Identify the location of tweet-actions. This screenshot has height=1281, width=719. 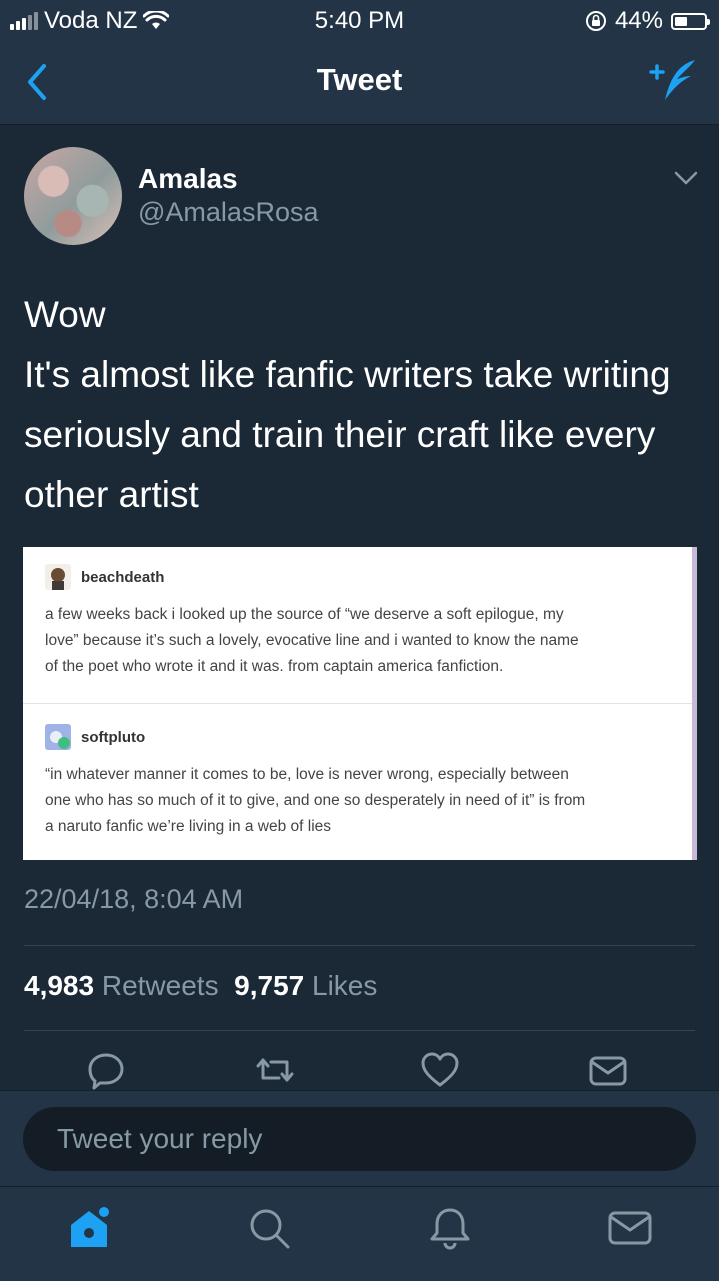
(359, 1068).